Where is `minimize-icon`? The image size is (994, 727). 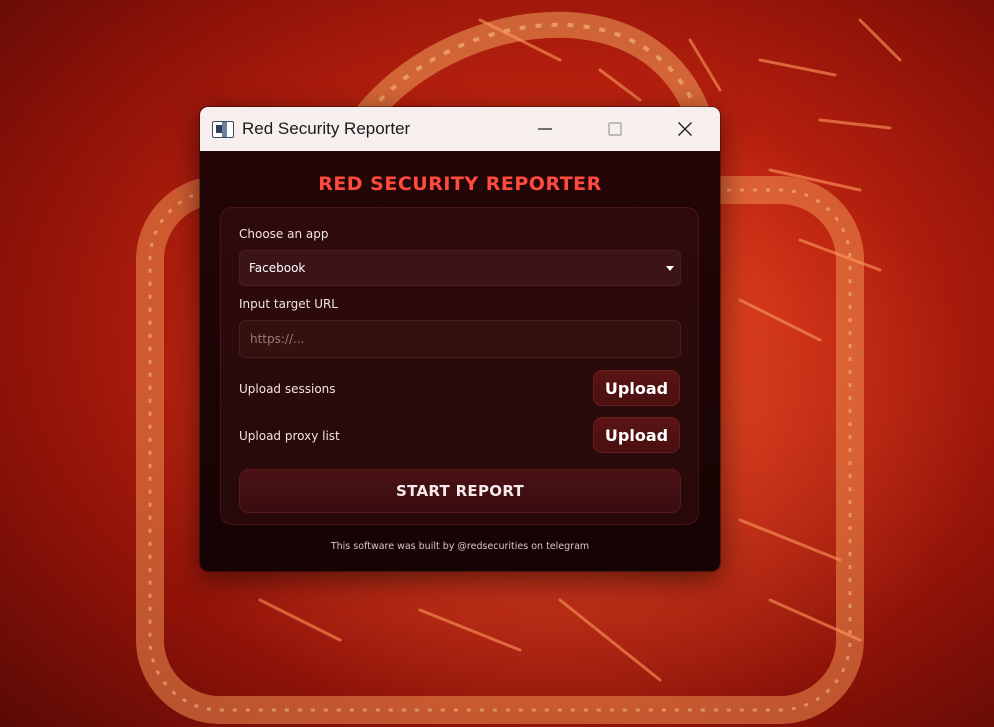 minimize-icon is located at coordinates (545, 129).